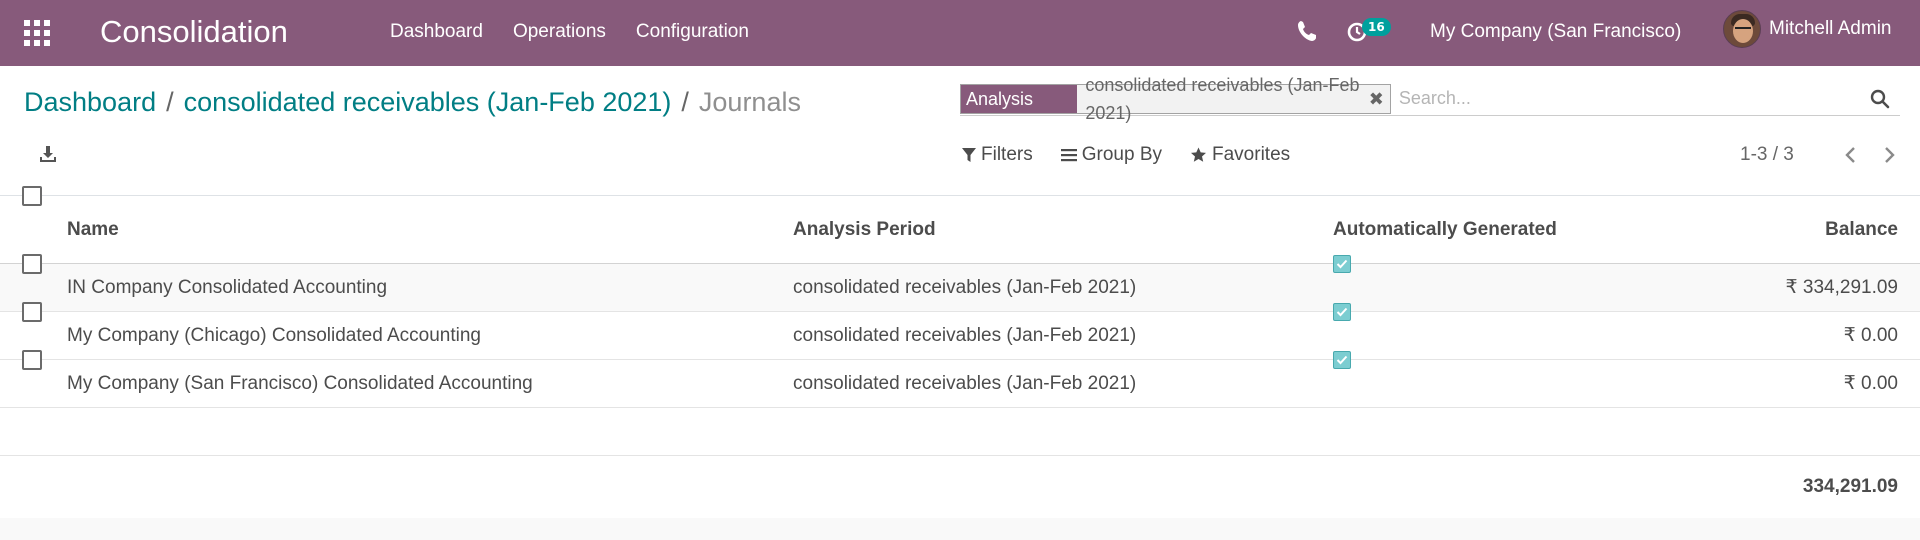  What do you see at coordinates (1850, 486) in the screenshot?
I see `balance-total: 334,291.09` at bounding box center [1850, 486].